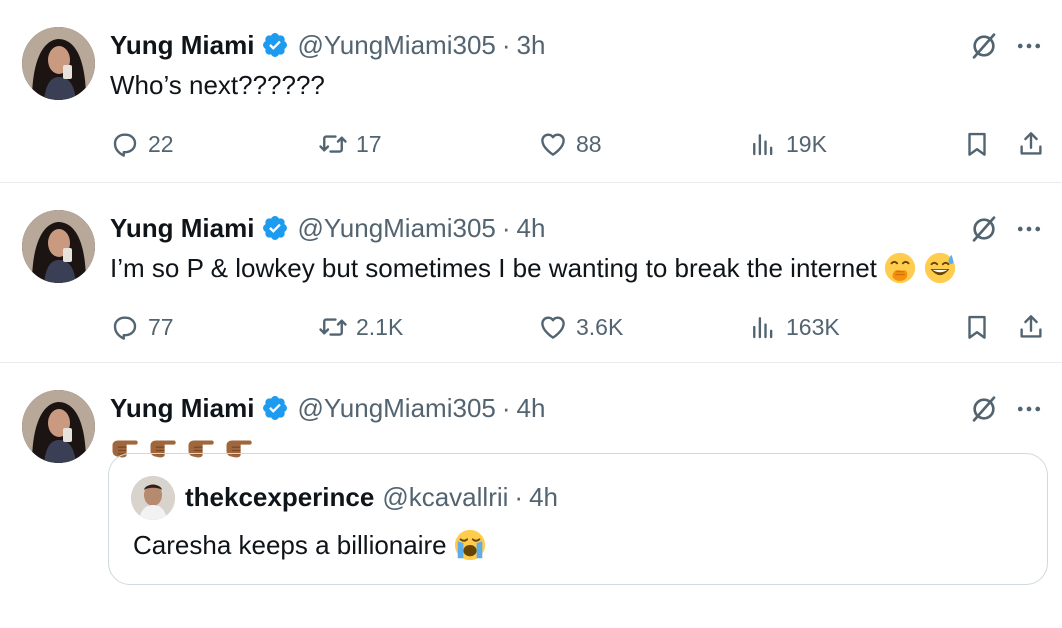 This screenshot has width=1062, height=628. What do you see at coordinates (806, 143) in the screenshot?
I see `views-count: 19K` at bounding box center [806, 143].